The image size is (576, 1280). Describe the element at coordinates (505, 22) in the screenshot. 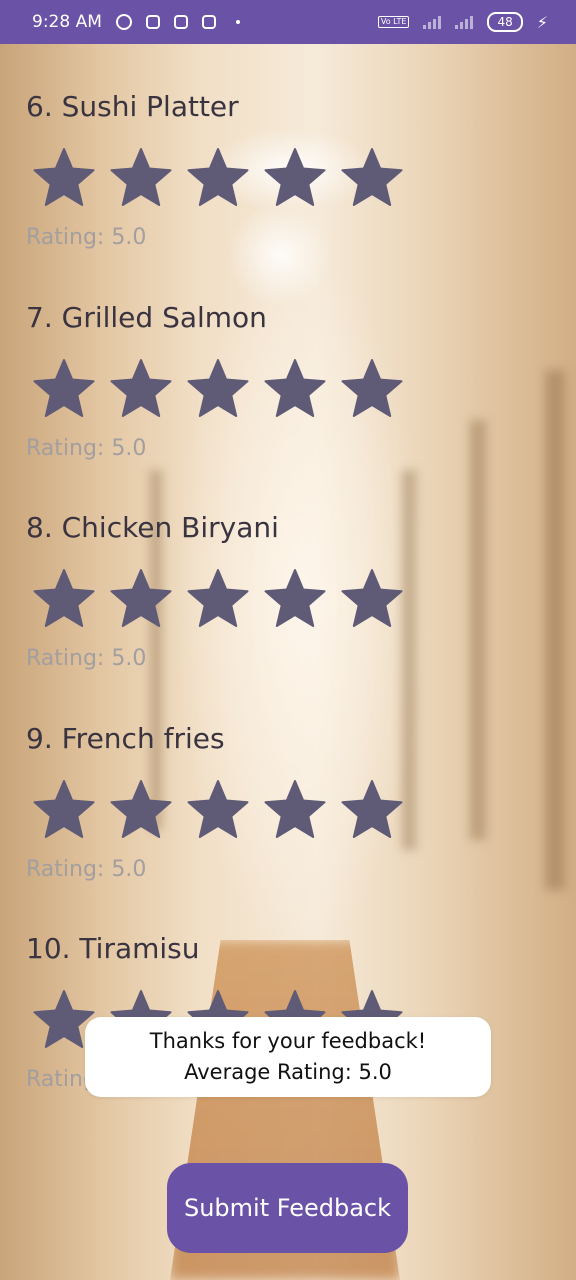

I see `battery-icon: 48` at that location.